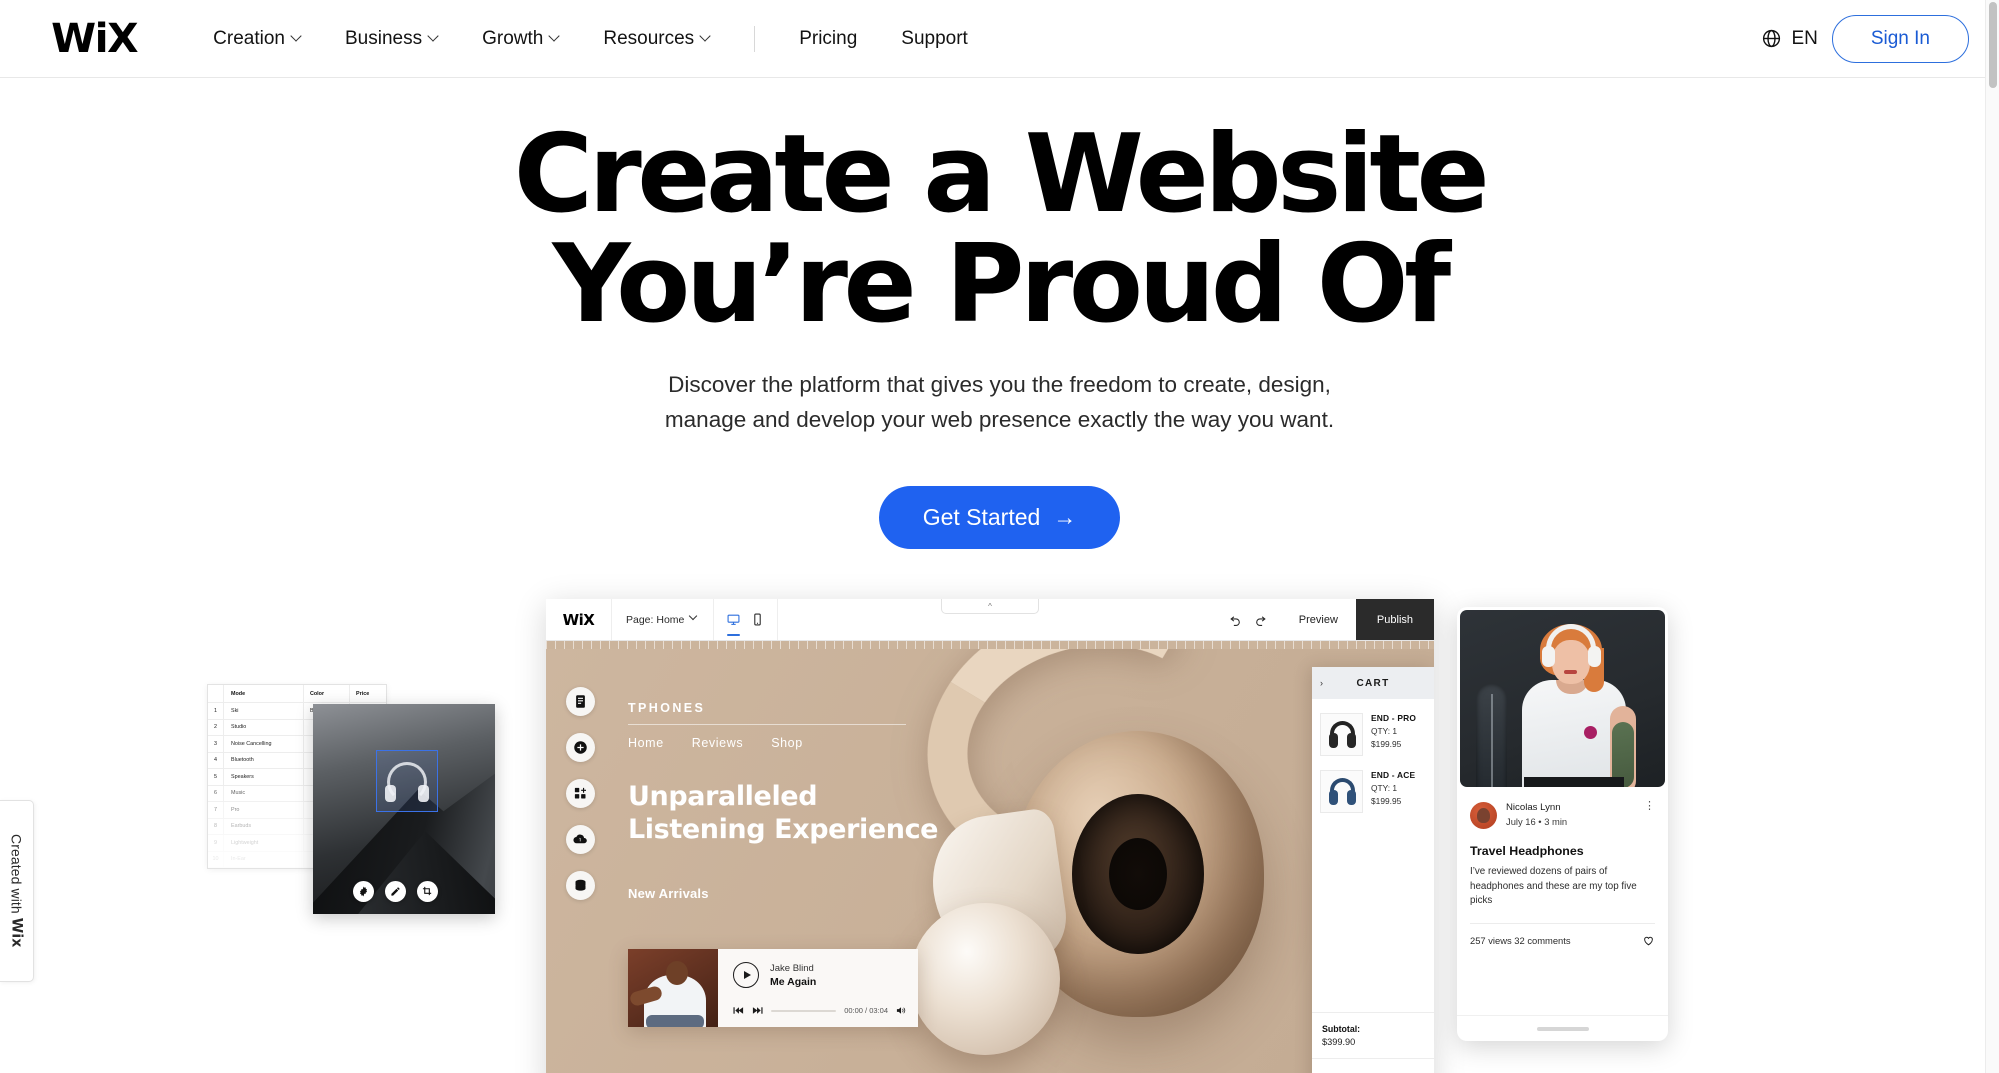 The image size is (1999, 1073). What do you see at coordinates (249, 38) in the screenshot?
I see `nav-label: Creation` at bounding box center [249, 38].